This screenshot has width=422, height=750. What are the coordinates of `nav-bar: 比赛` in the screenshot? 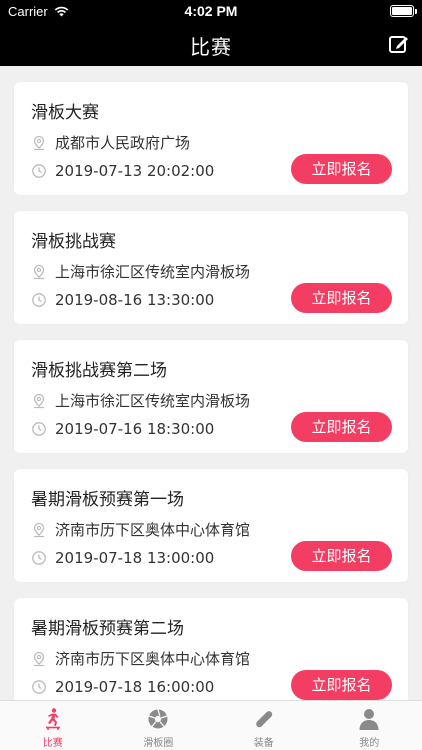 It's located at (211, 44).